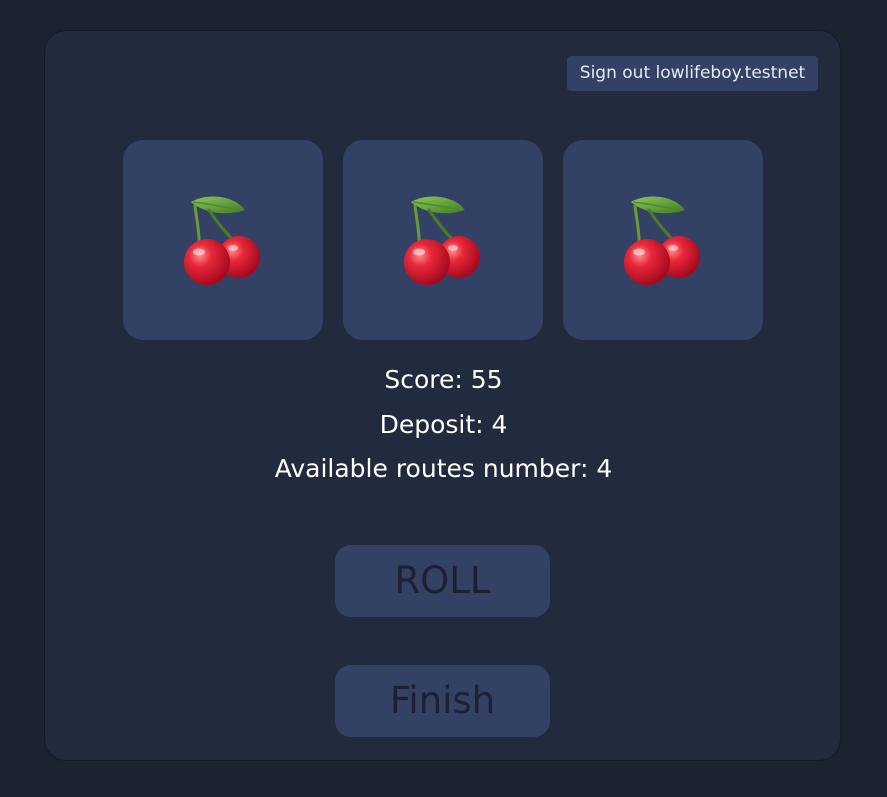 The image size is (887, 797). I want to click on deposit-text: Deposit: 4, so click(443, 424).